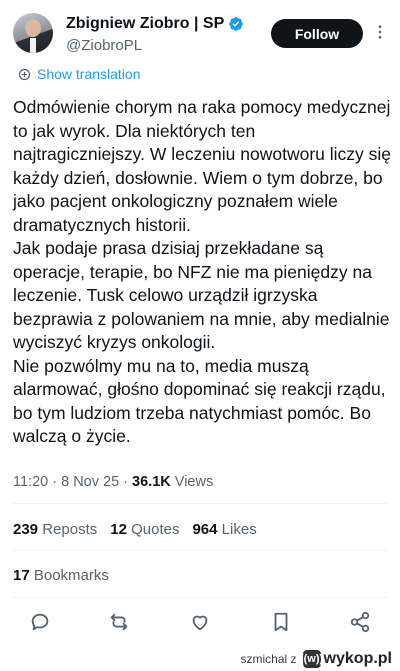  What do you see at coordinates (317, 33) in the screenshot?
I see `follow-button: Follow` at bounding box center [317, 33].